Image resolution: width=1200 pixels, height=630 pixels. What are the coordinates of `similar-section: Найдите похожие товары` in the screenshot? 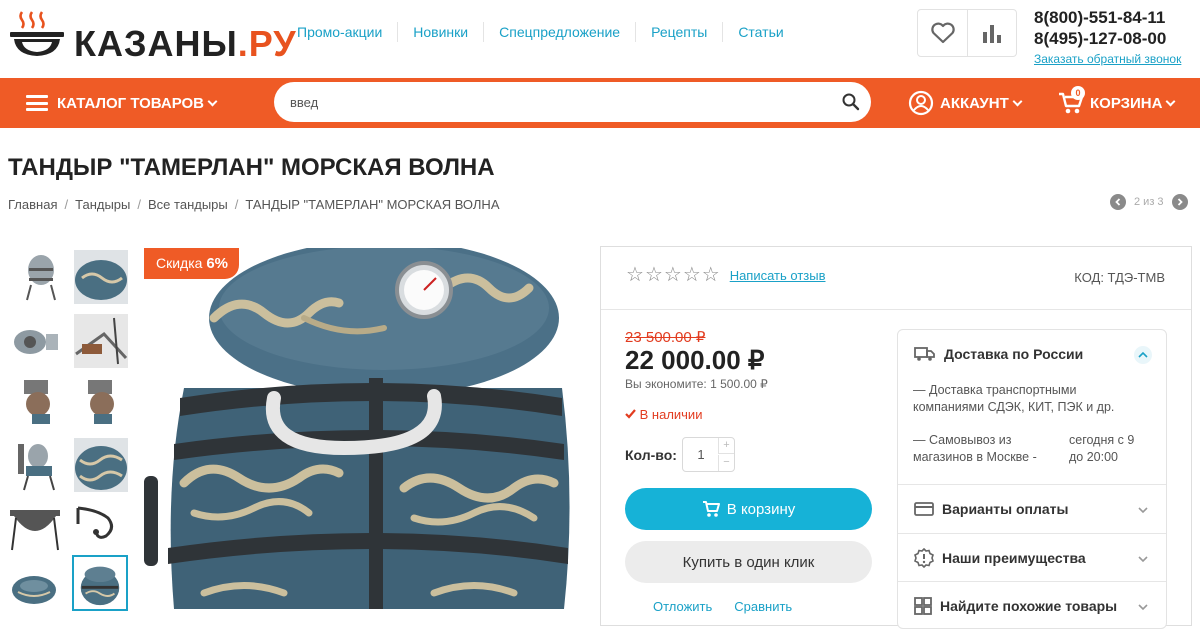 It's located at (1032, 606).